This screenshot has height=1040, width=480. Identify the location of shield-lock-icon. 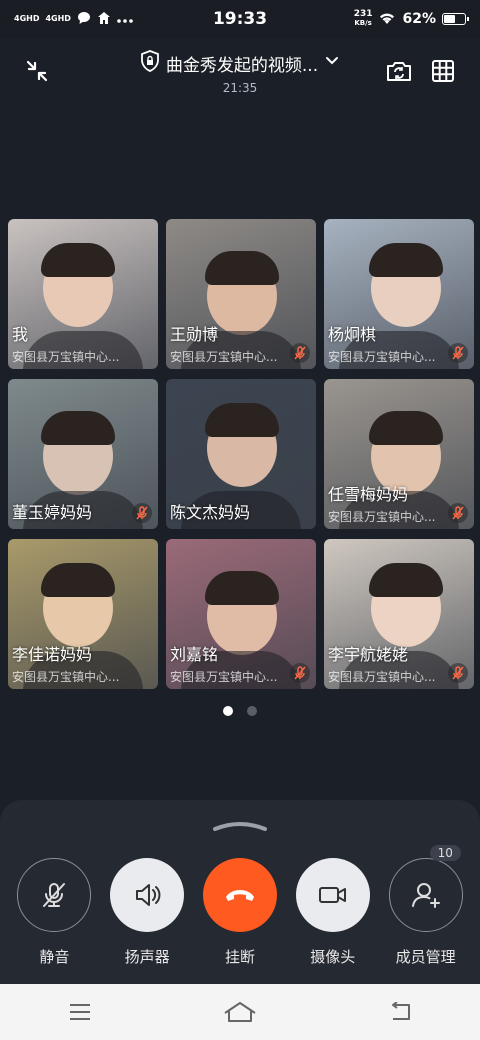
(150, 63).